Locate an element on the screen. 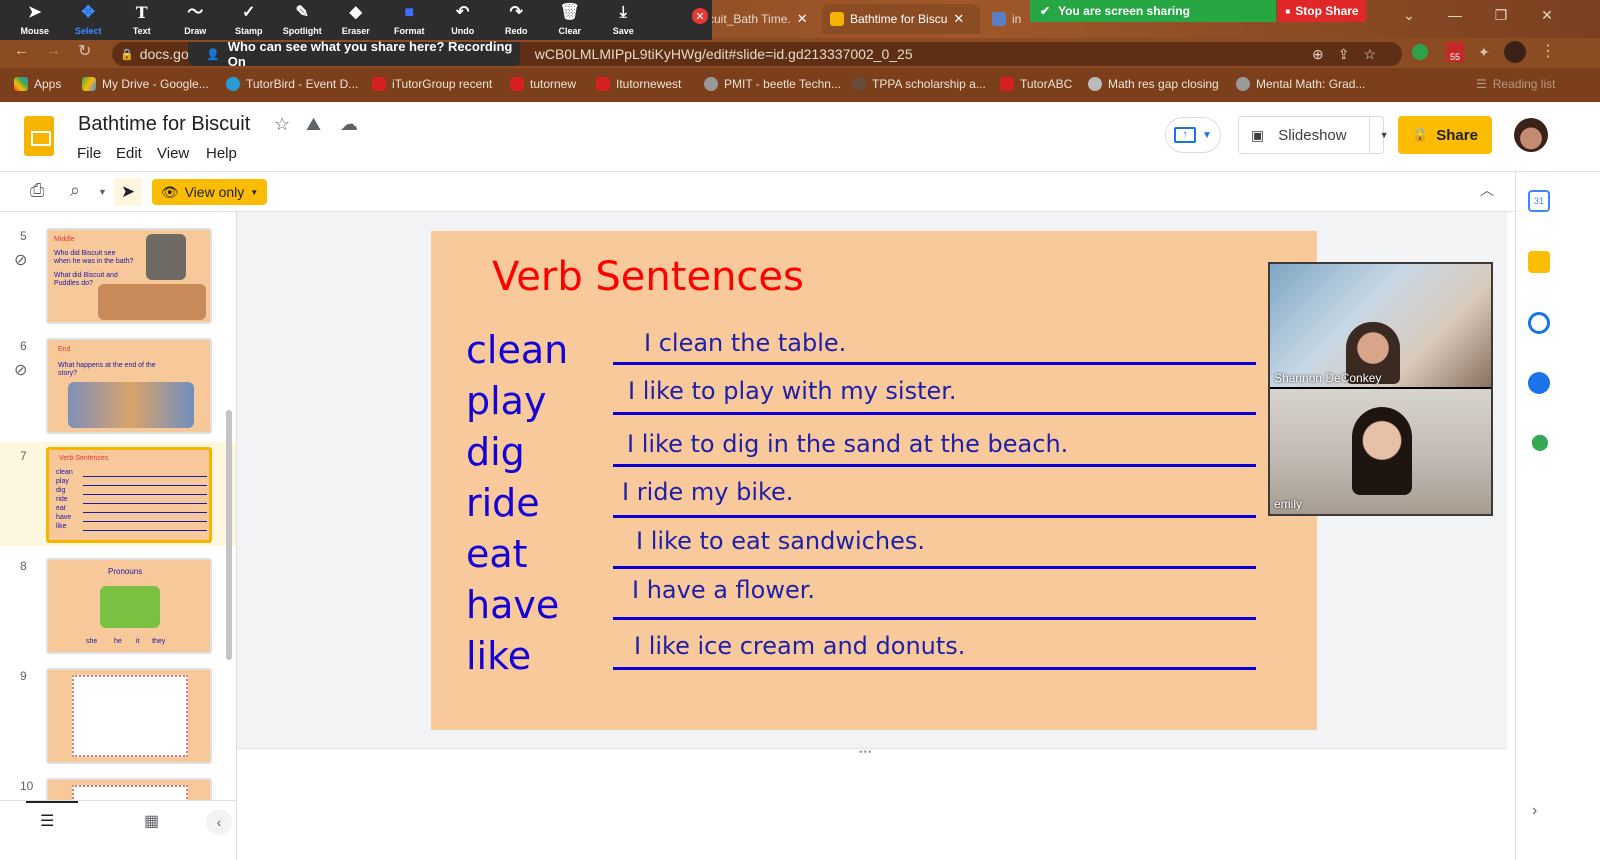  puzzle-icon: ✦ is located at coordinates (1484, 52).